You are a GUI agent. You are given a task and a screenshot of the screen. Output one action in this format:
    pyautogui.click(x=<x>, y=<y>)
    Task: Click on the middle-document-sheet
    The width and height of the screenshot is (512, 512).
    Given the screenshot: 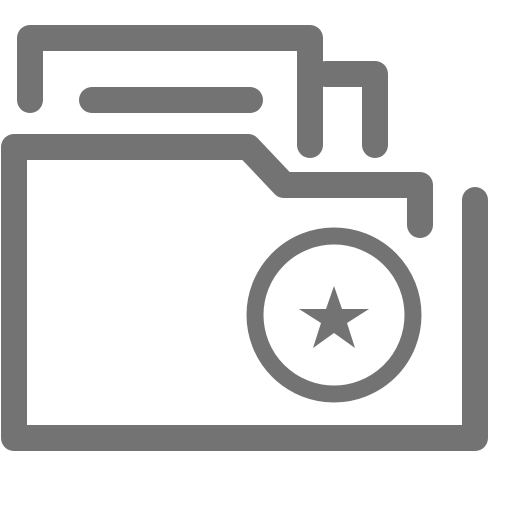 What is the action you would take?
    pyautogui.click(x=350, y=109)
    